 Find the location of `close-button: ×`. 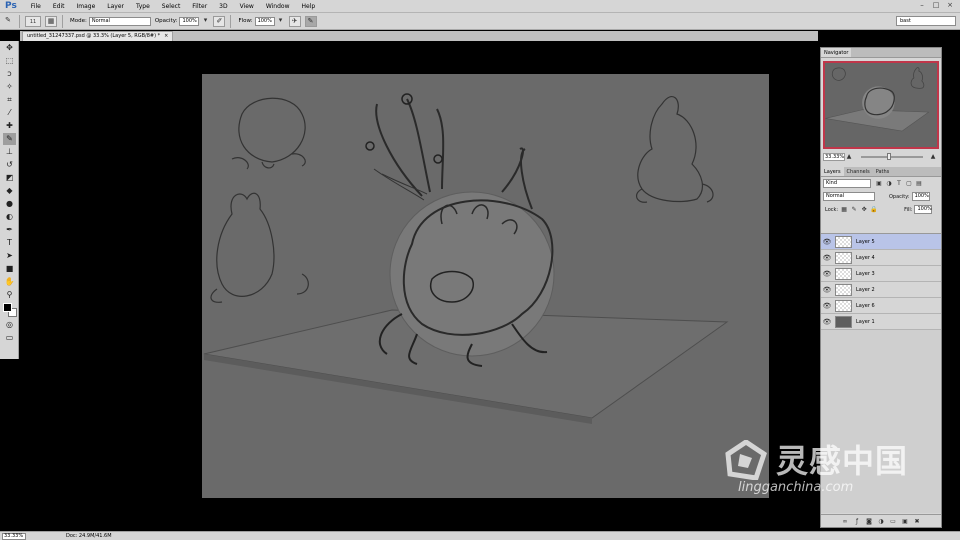

close-button: × is located at coordinates (950, 5).